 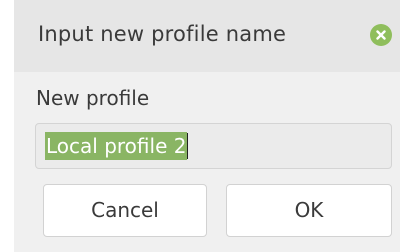 I want to click on ok-button: OK, so click(x=309, y=210).